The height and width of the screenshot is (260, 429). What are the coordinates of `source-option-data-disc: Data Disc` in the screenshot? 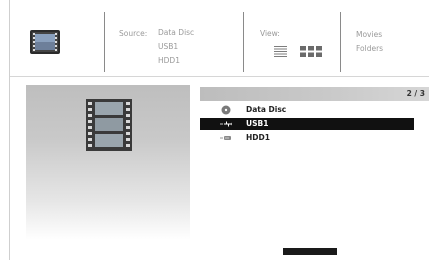 It's located at (176, 33).